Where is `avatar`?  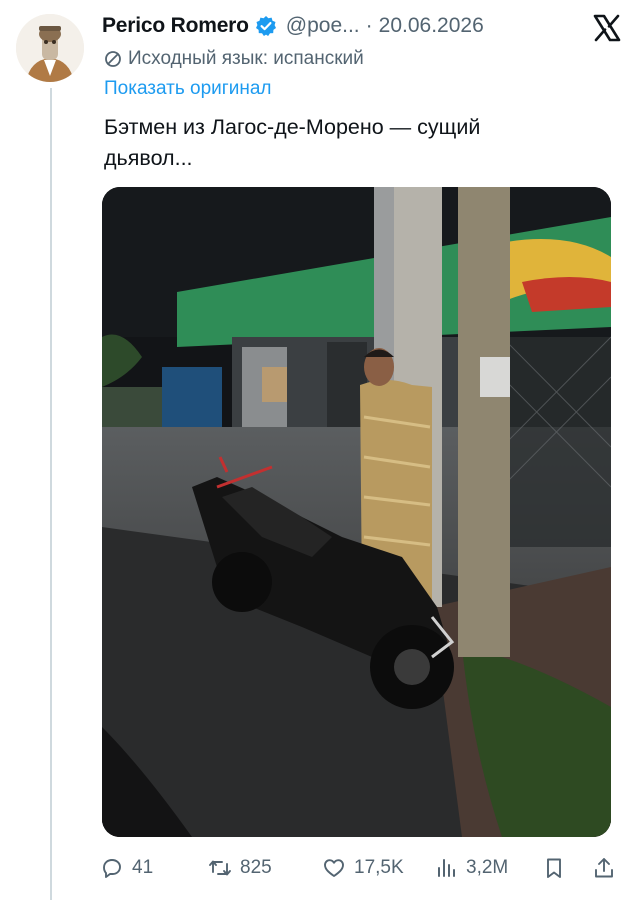 avatar is located at coordinates (50, 48).